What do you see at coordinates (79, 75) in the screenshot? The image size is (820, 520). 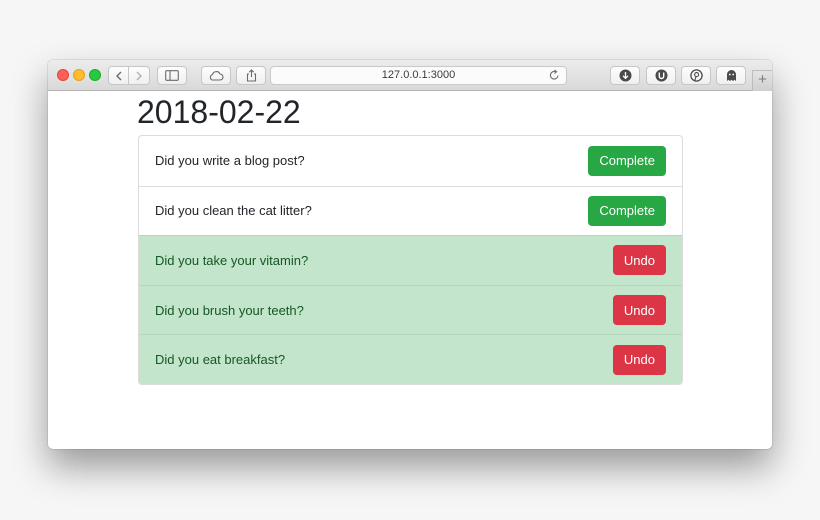 I see `minimize-window-button` at bounding box center [79, 75].